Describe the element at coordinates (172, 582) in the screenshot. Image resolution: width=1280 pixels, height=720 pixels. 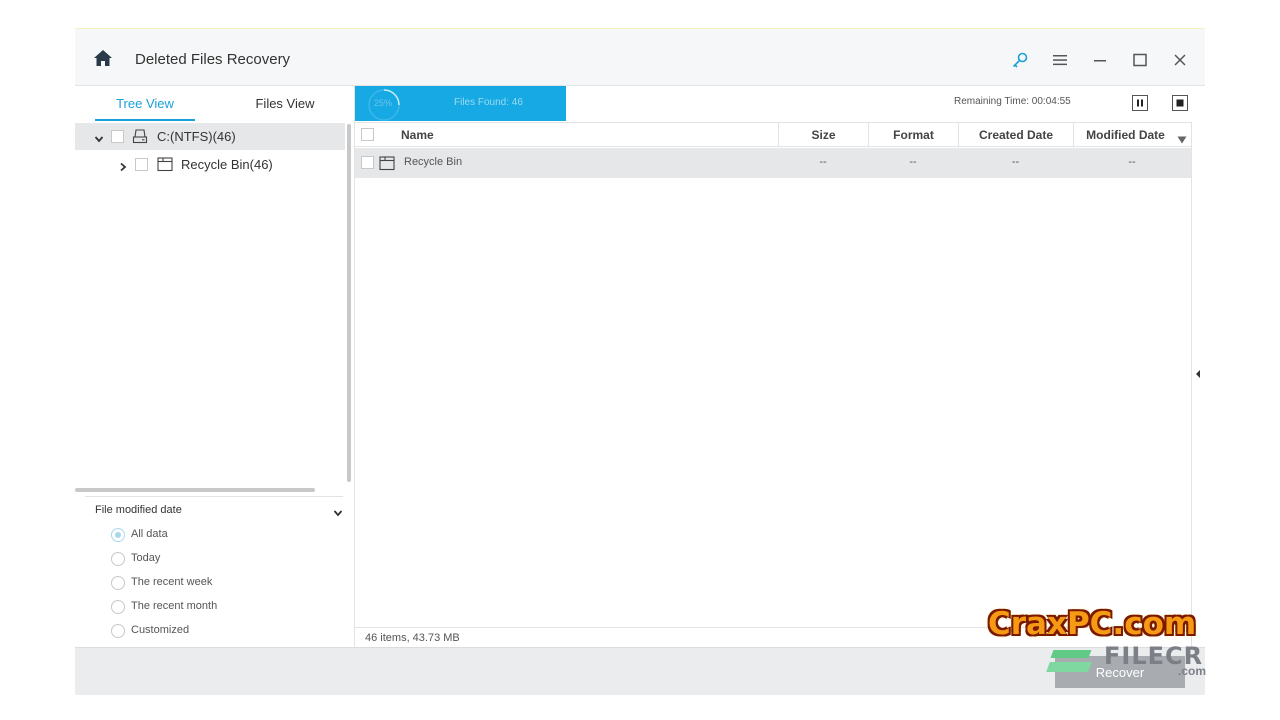
I see `radio-label: The recent week` at that location.